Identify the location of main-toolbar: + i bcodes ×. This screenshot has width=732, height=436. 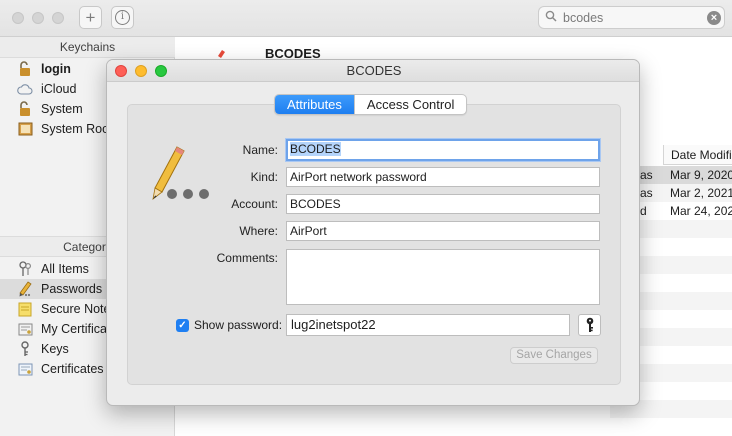
(366, 18).